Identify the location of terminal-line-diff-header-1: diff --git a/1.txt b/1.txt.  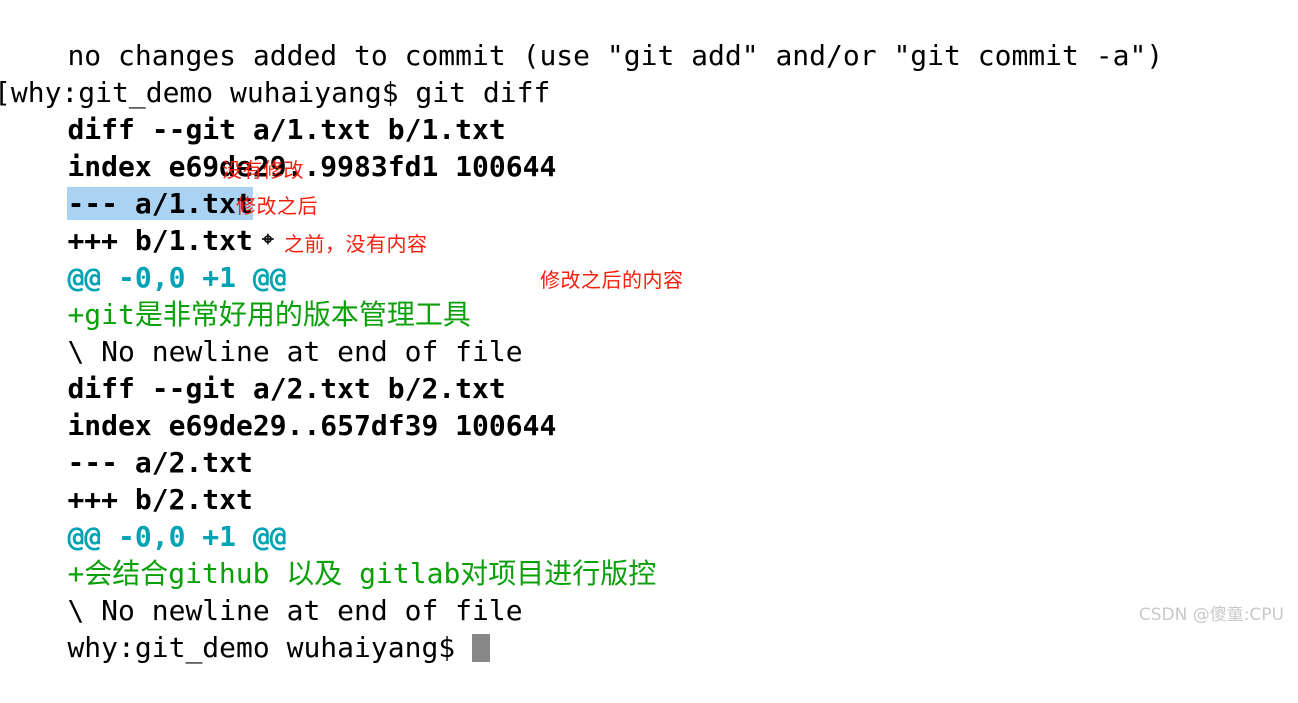
(649, 110).